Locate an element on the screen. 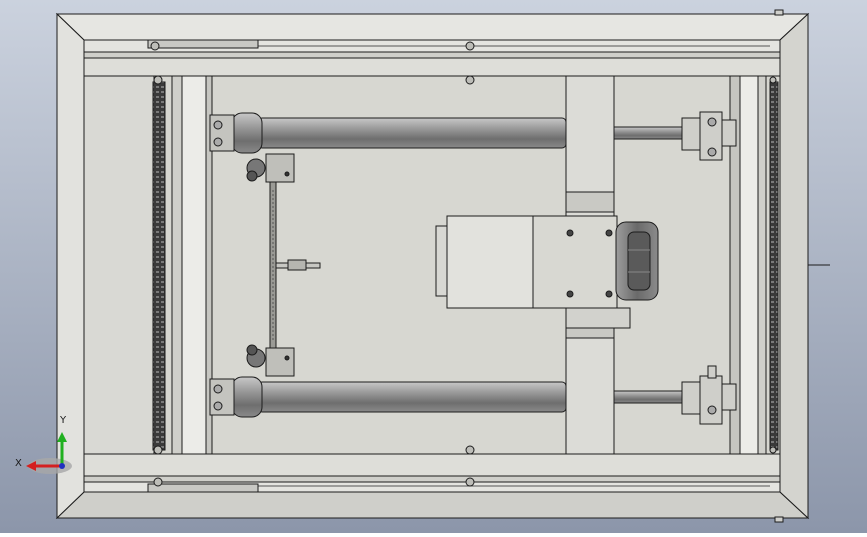 The height and width of the screenshot is (537, 867). motor is located at coordinates (637, 261).